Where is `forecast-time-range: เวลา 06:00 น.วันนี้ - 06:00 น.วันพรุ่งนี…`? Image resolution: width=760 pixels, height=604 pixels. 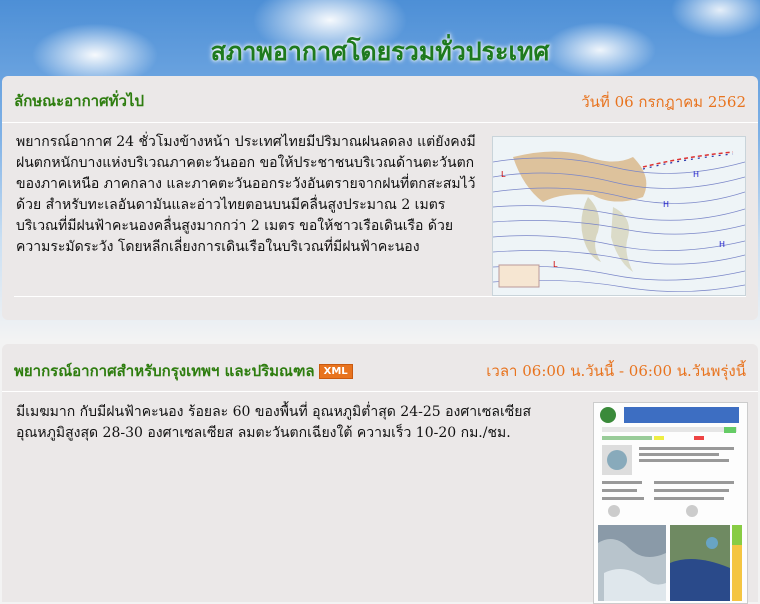
forecast-time-range: เวลา 06:00 น.วันนี้ - 06:00 น.วันพรุ่งนี… is located at coordinates (616, 371).